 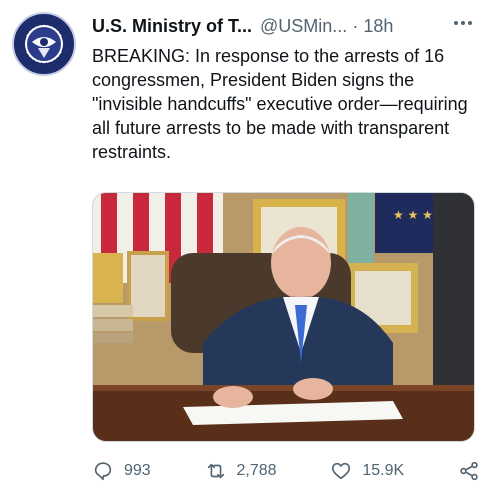 What do you see at coordinates (383, 470) in the screenshot?
I see `like-count: 15.9K` at bounding box center [383, 470].